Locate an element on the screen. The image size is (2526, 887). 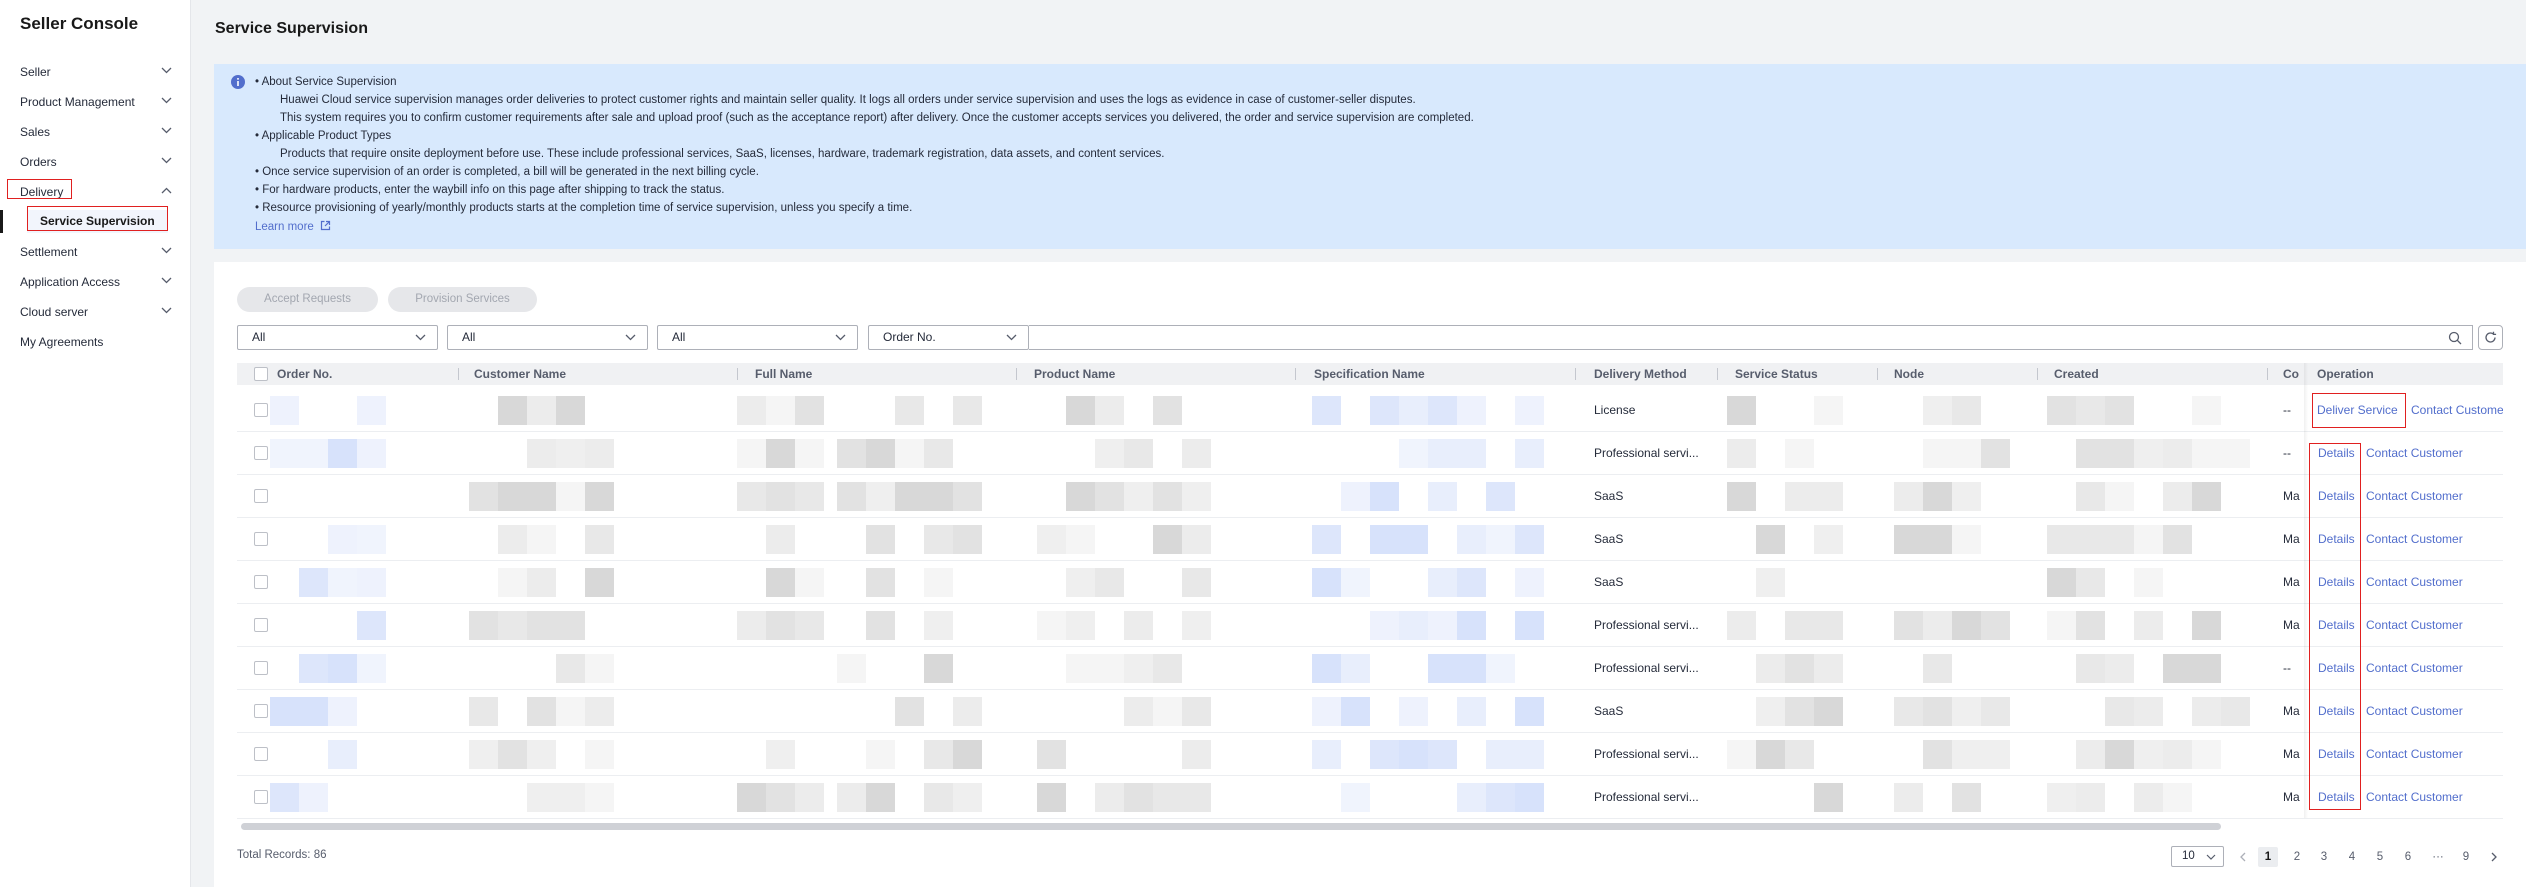
page-button: 6 is located at coordinates (2408, 857).